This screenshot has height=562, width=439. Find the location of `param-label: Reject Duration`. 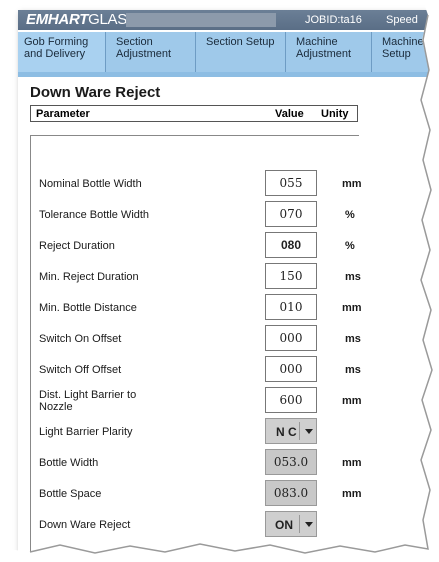

param-label: Reject Duration is located at coordinates (77, 246).